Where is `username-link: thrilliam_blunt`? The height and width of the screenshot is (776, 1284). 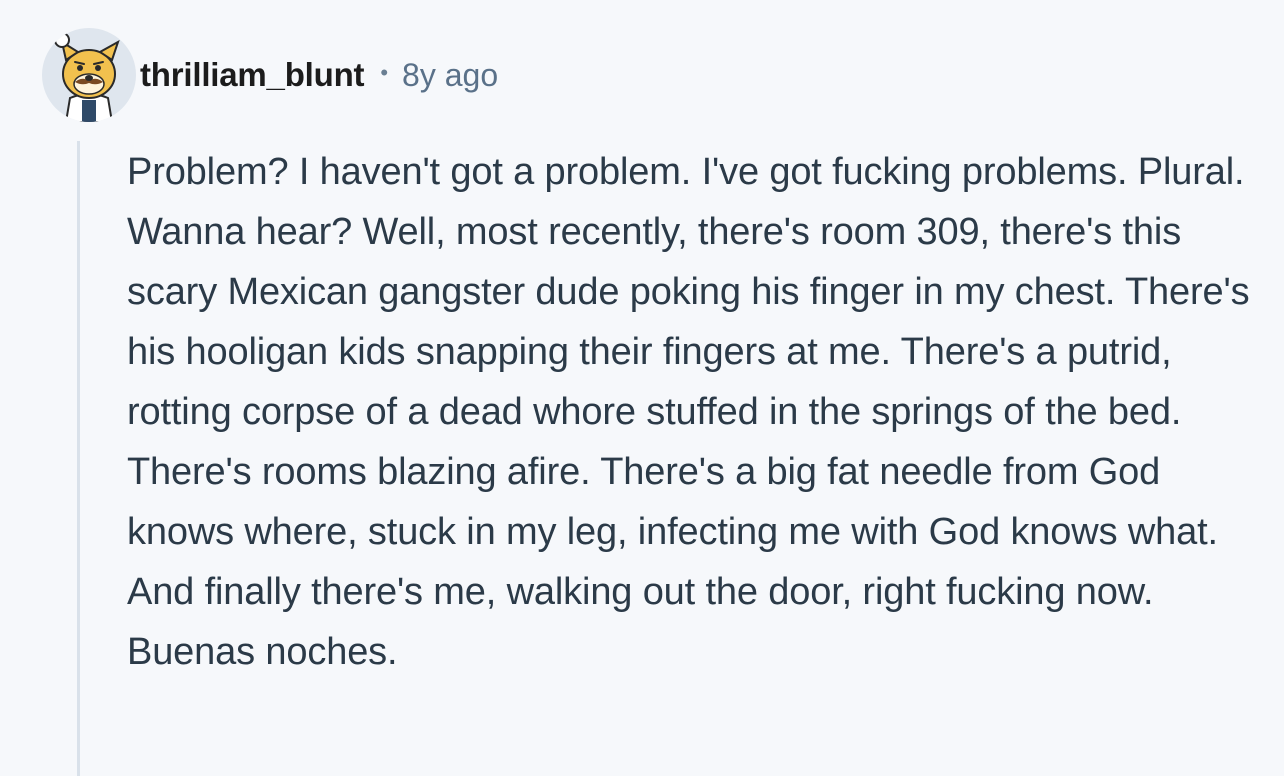 username-link: thrilliam_blunt is located at coordinates (252, 75).